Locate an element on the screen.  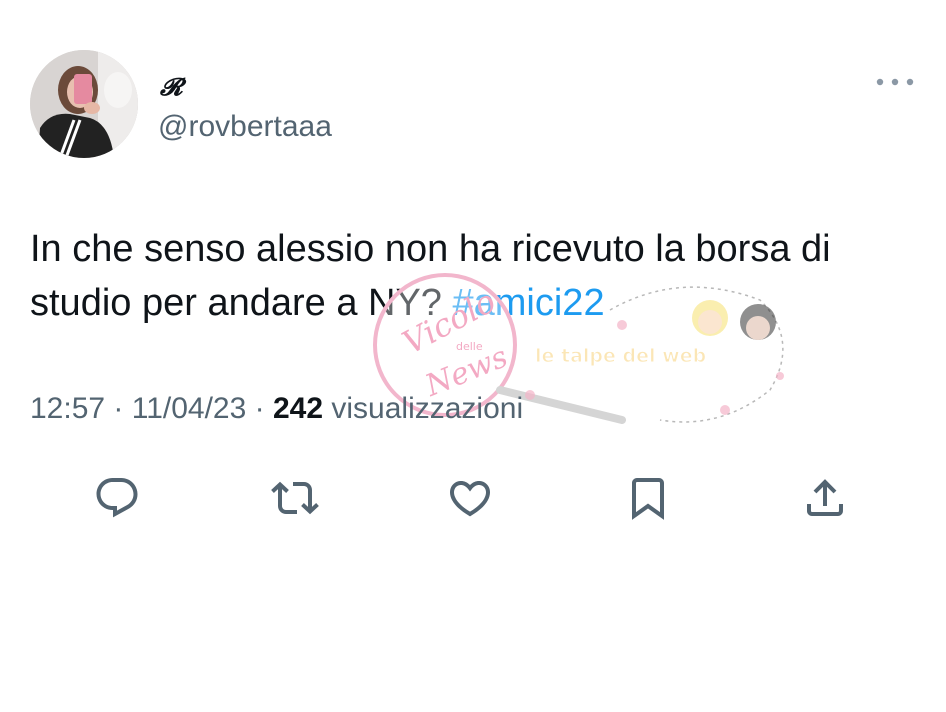
reply-icon is located at coordinates (117, 498).